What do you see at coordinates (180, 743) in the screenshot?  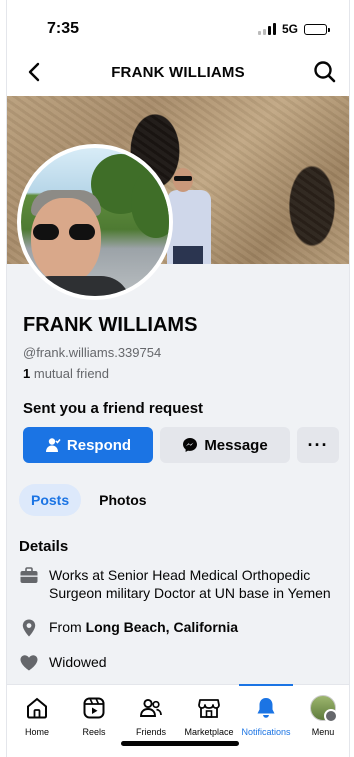 I see `home-indicator` at bounding box center [180, 743].